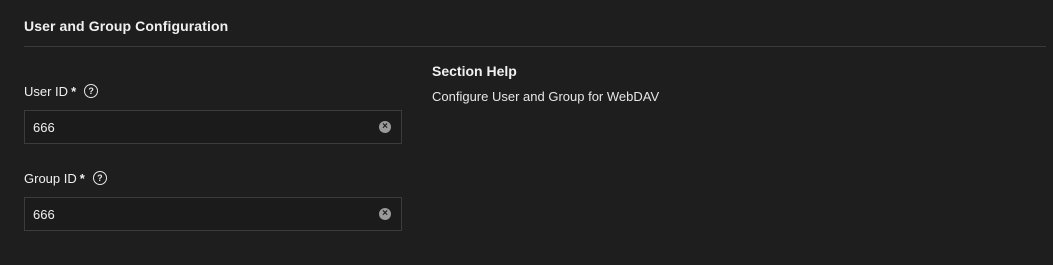  Describe the element at coordinates (126, 26) in the screenshot. I see `section-title: User and Group Configuration` at that location.